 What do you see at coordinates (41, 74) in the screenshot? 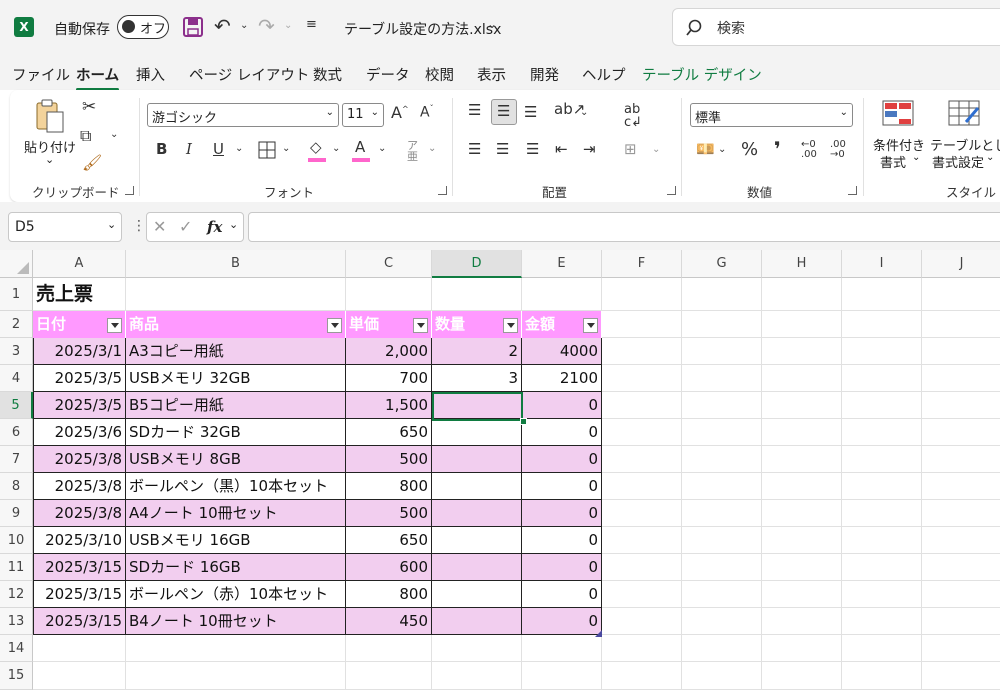
I see `tab-file: ファイル` at bounding box center [41, 74].